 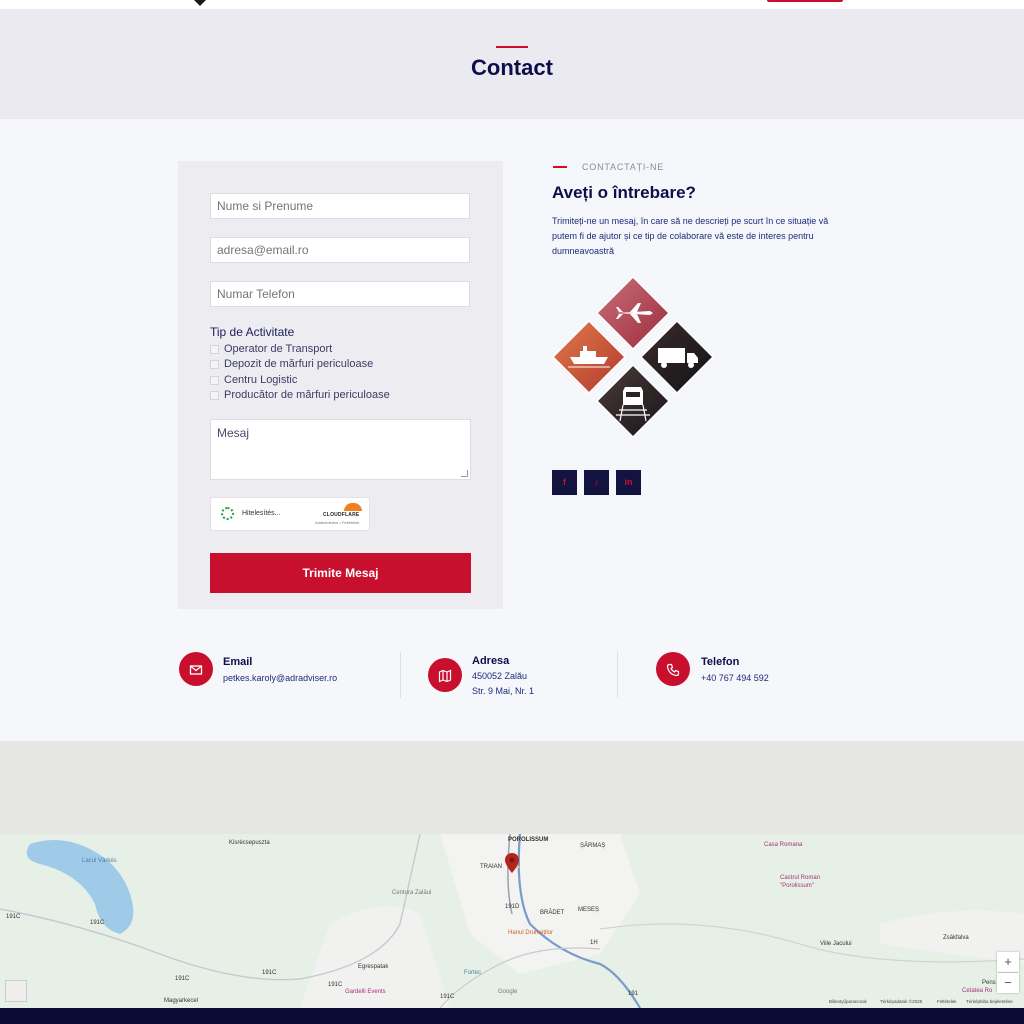 I want to click on map-label: POROLISSUM, so click(x=528, y=840).